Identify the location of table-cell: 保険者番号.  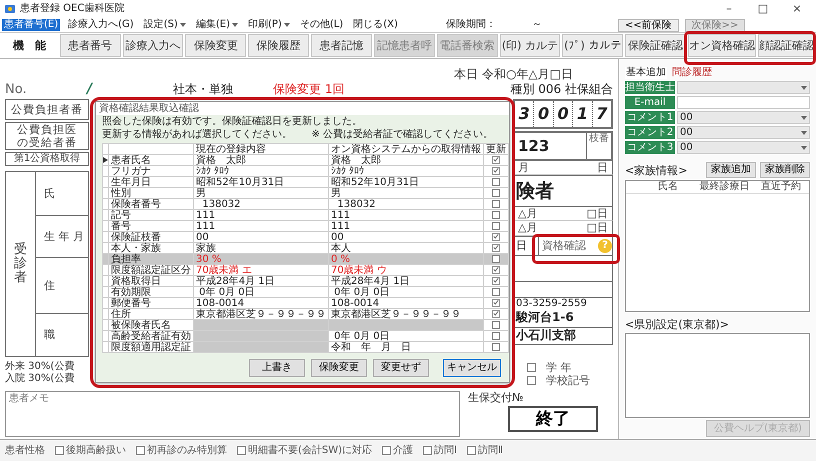
(151, 204).